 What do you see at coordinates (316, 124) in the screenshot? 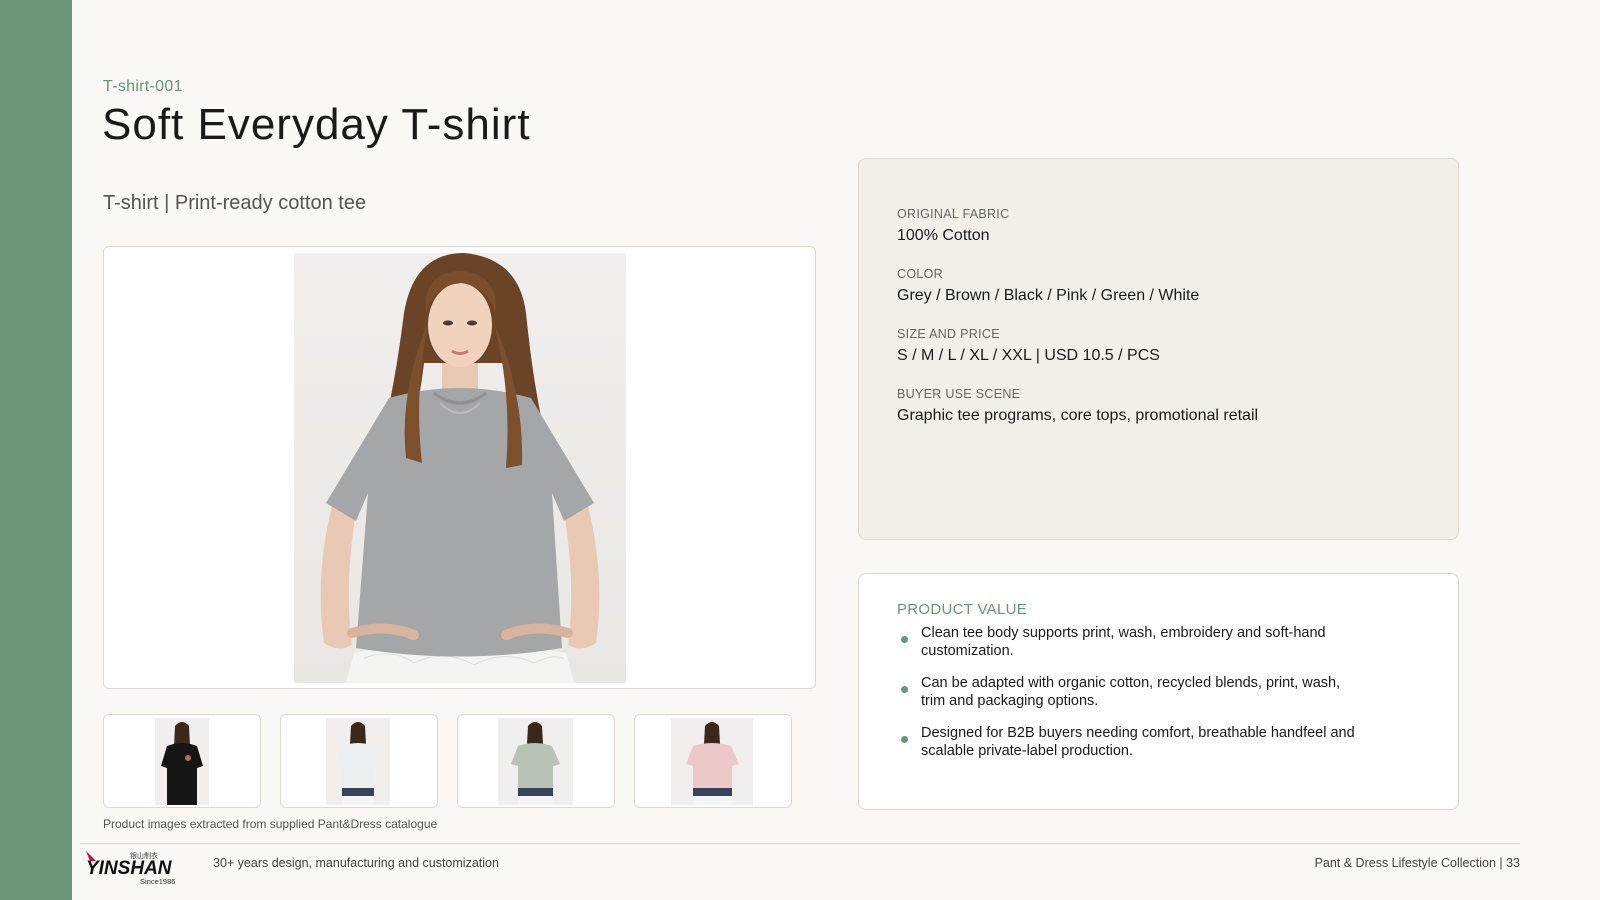
I see `page-title: Soft Everyday T-shirt` at bounding box center [316, 124].